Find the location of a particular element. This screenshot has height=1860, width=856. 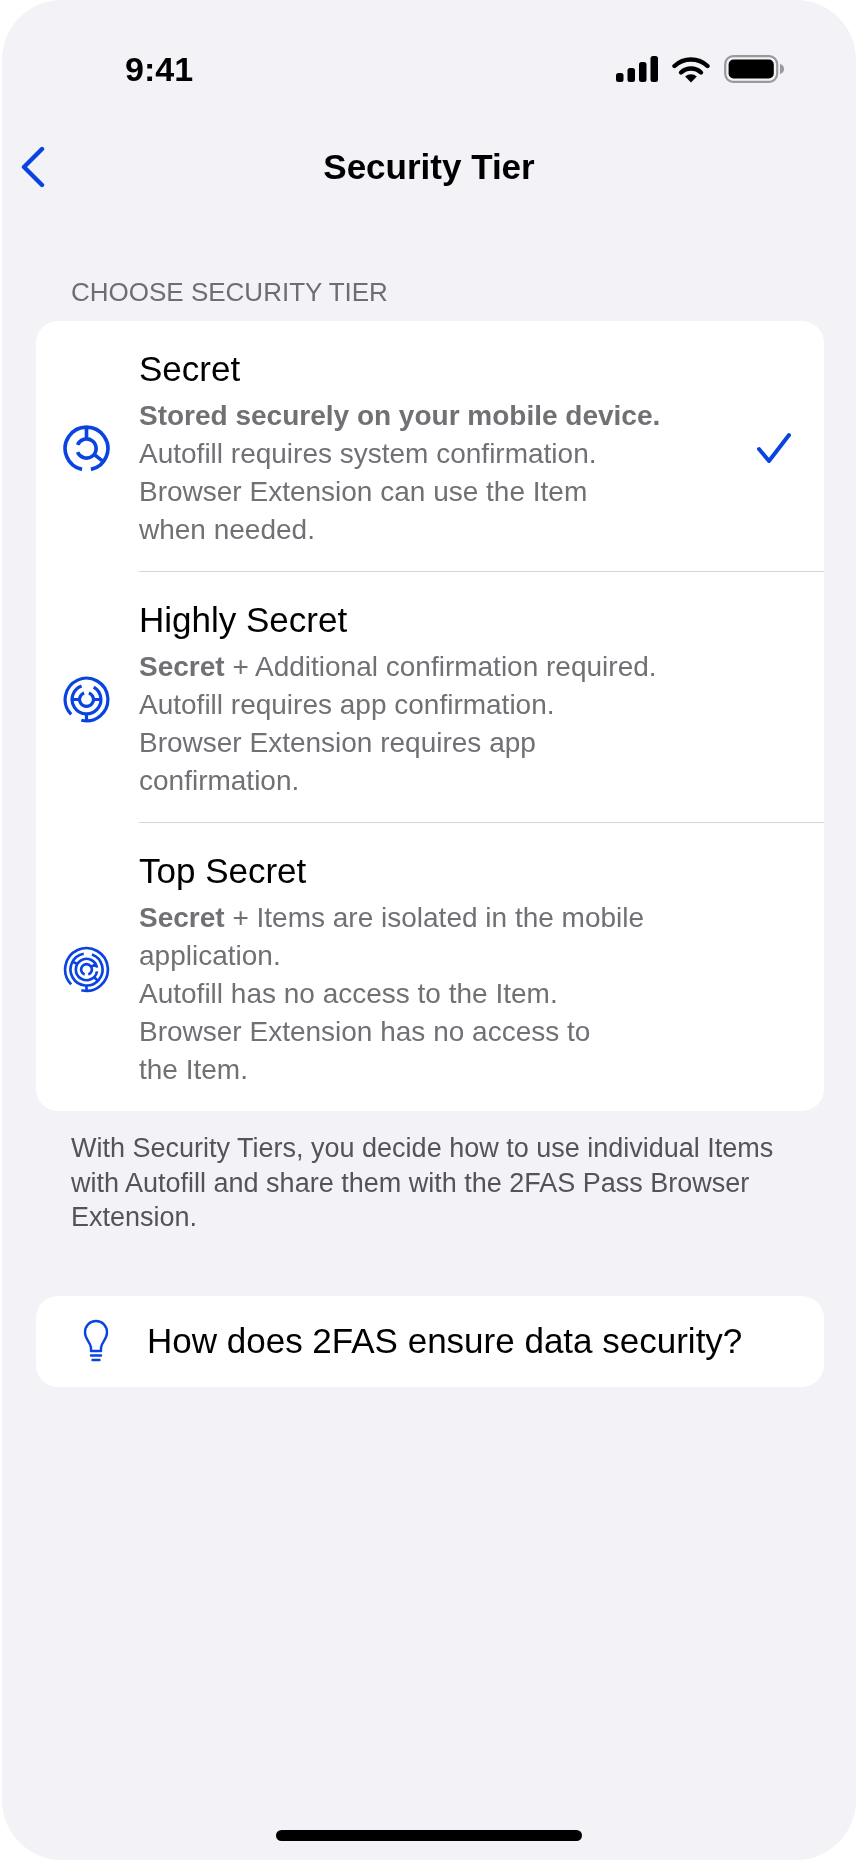

tier-description: Browser Extension can use the Item when needed. is located at coordinates (364, 511).